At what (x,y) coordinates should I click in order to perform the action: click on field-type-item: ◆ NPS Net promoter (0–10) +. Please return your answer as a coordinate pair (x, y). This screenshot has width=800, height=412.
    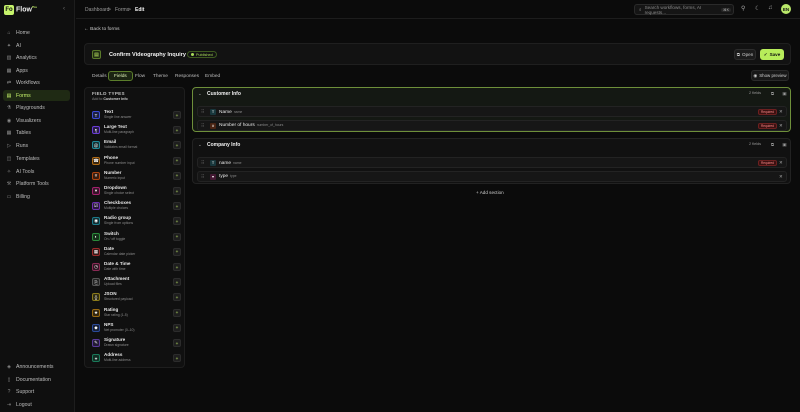
    Looking at the image, I should click on (135, 328).